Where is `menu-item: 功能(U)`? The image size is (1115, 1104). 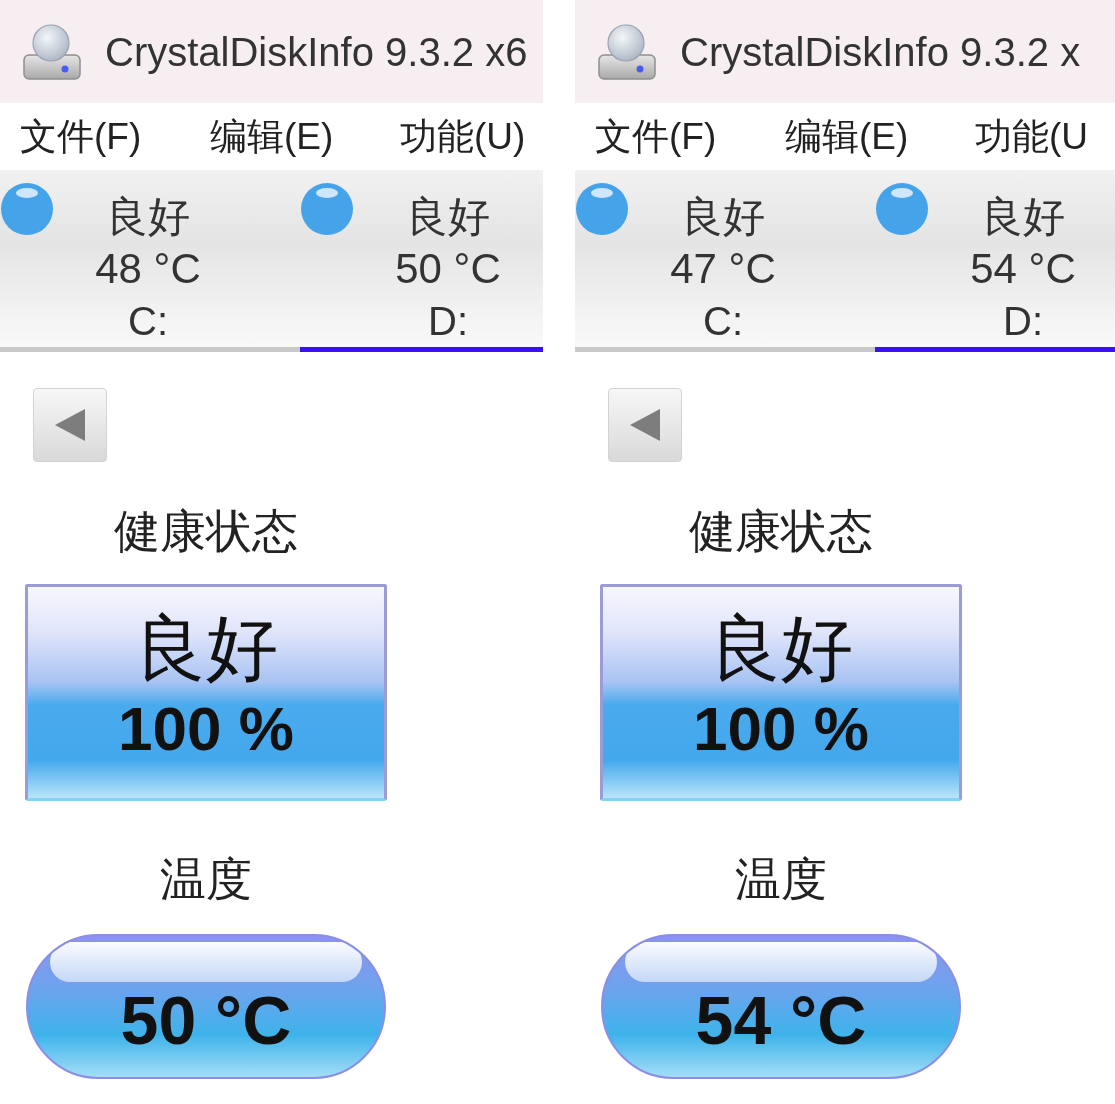 menu-item: 功能(U) is located at coordinates (471, 136).